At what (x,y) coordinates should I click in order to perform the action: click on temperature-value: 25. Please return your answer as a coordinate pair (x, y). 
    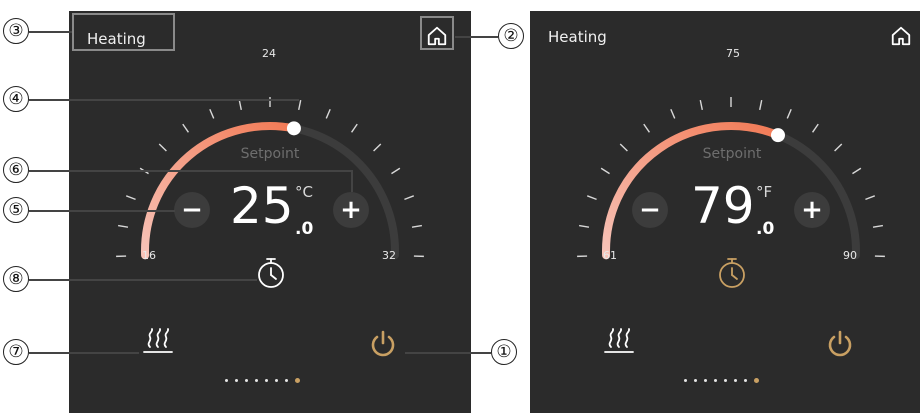
    Looking at the image, I should click on (262, 206).